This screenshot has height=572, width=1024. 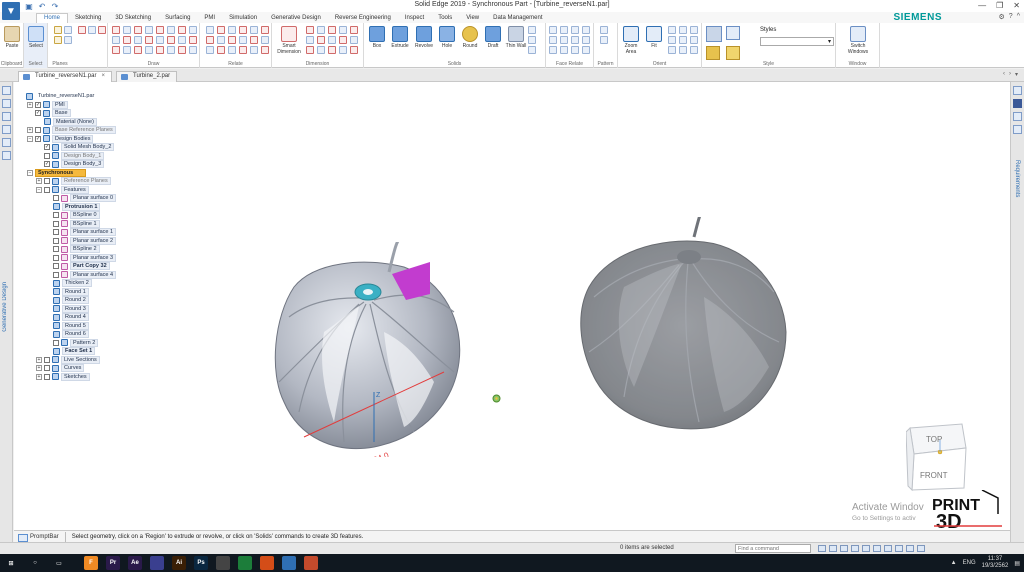 I want to click on tree-expander-icon: −, so click(x=30, y=172).